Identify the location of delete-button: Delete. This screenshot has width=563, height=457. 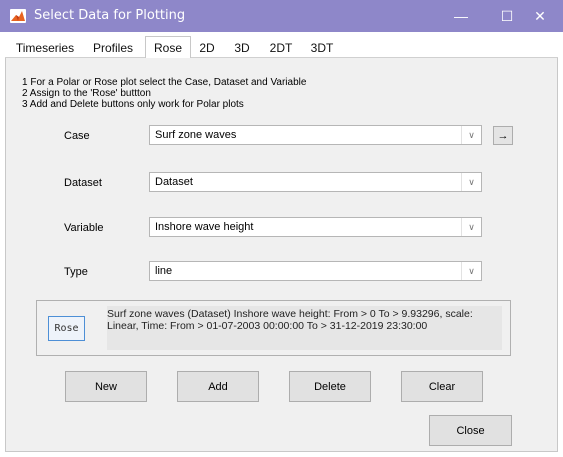
(330, 386).